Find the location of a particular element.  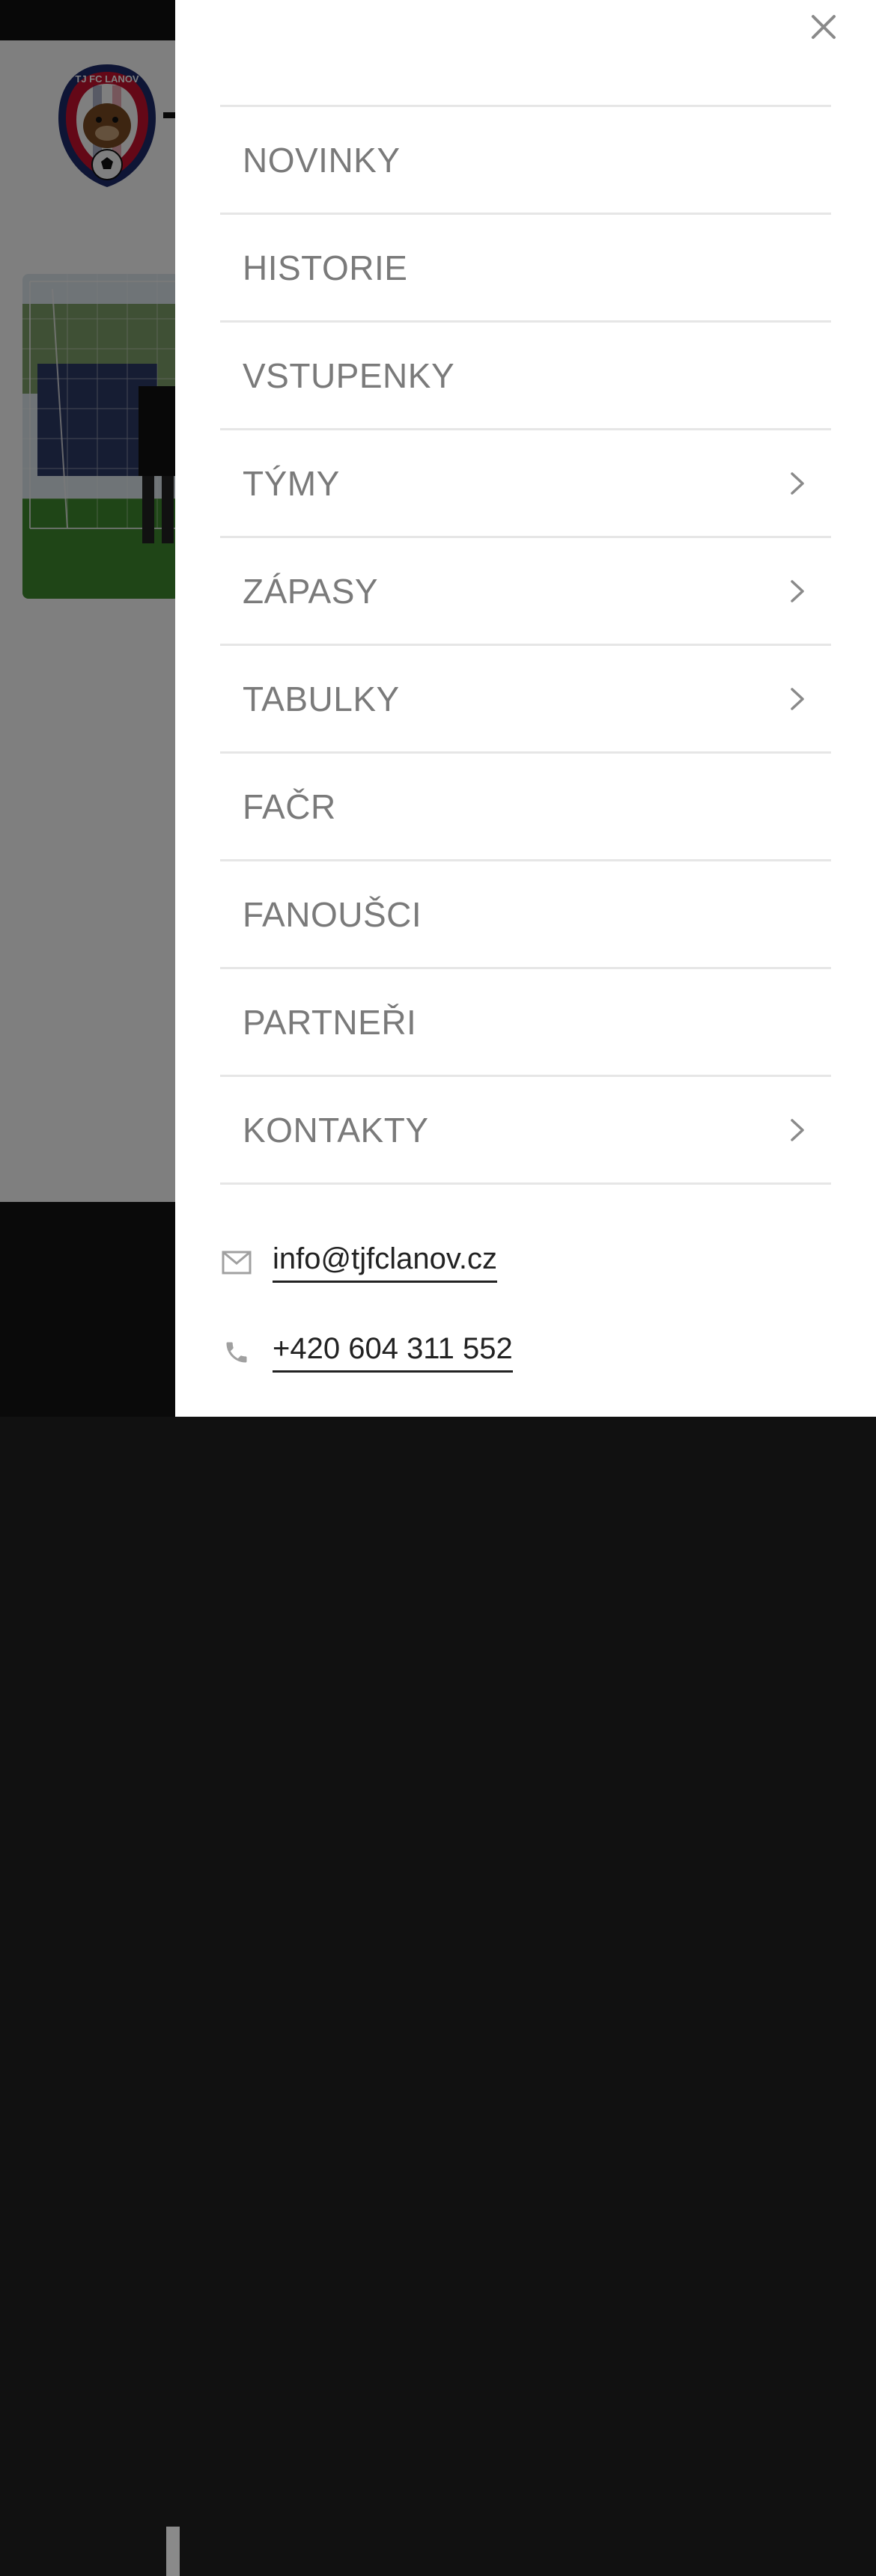

menu-item-fanoušci: FANOUŠCI is located at coordinates (525, 915).